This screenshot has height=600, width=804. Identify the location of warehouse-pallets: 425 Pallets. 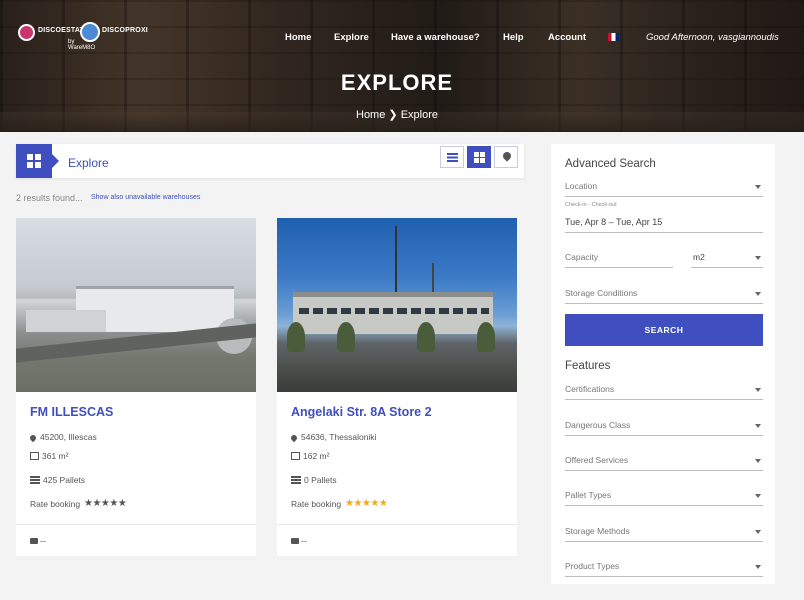
(57, 480).